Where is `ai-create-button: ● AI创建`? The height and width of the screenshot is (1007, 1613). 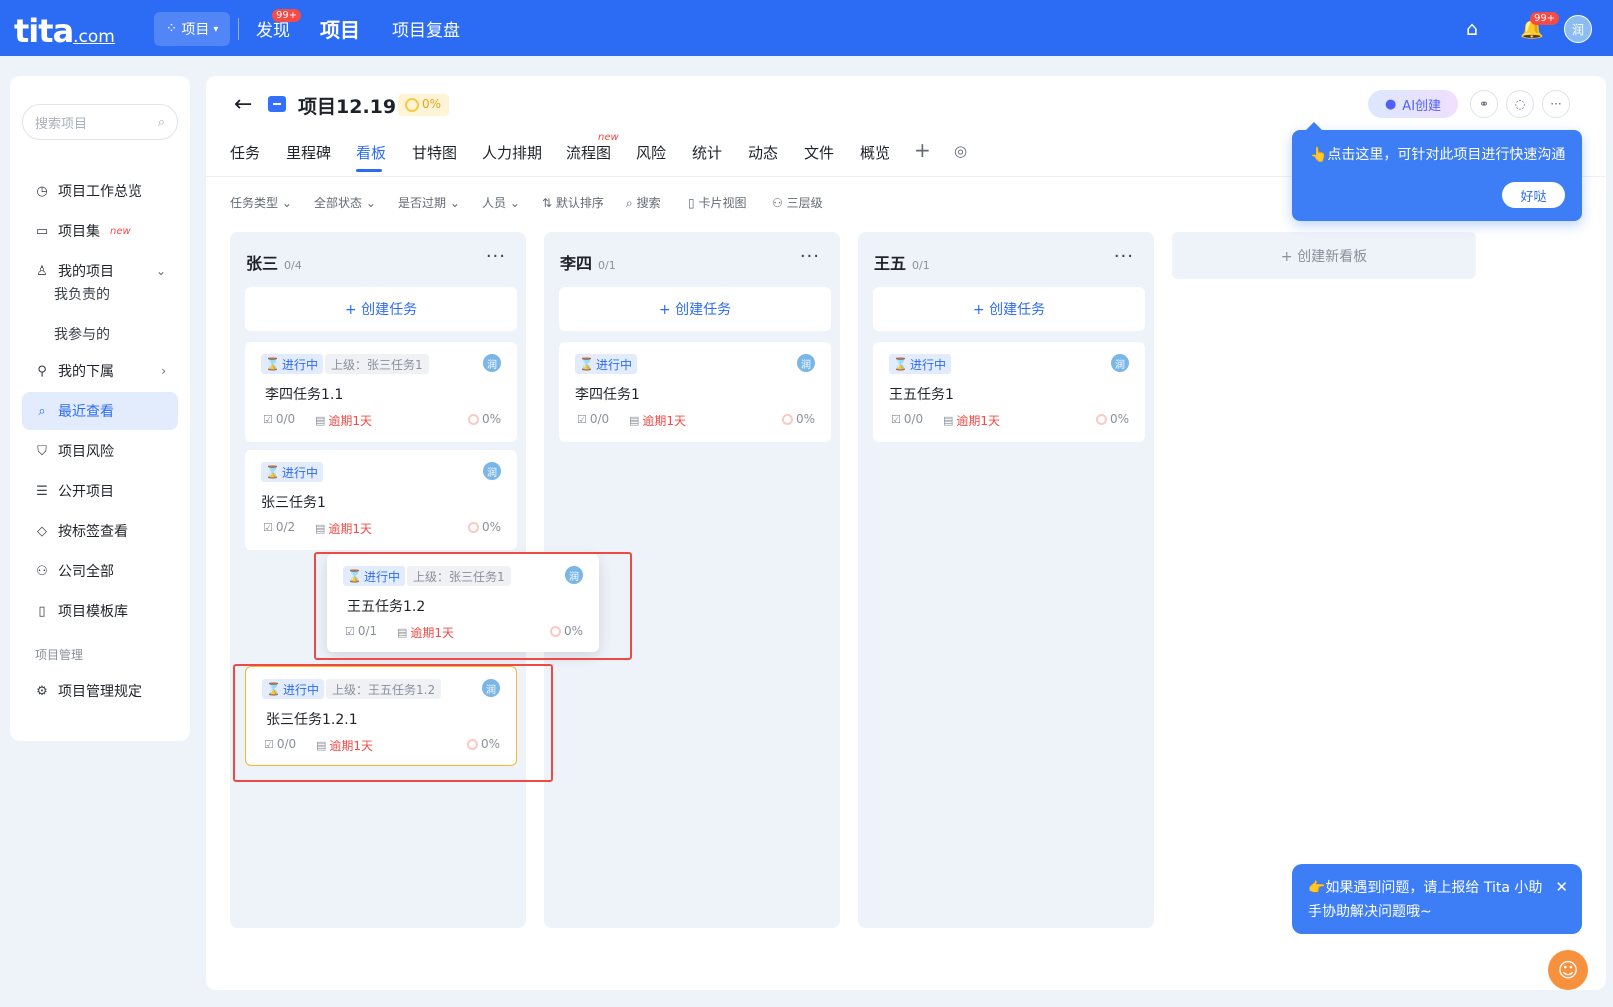 ai-create-button: ● AI创建 is located at coordinates (1413, 104).